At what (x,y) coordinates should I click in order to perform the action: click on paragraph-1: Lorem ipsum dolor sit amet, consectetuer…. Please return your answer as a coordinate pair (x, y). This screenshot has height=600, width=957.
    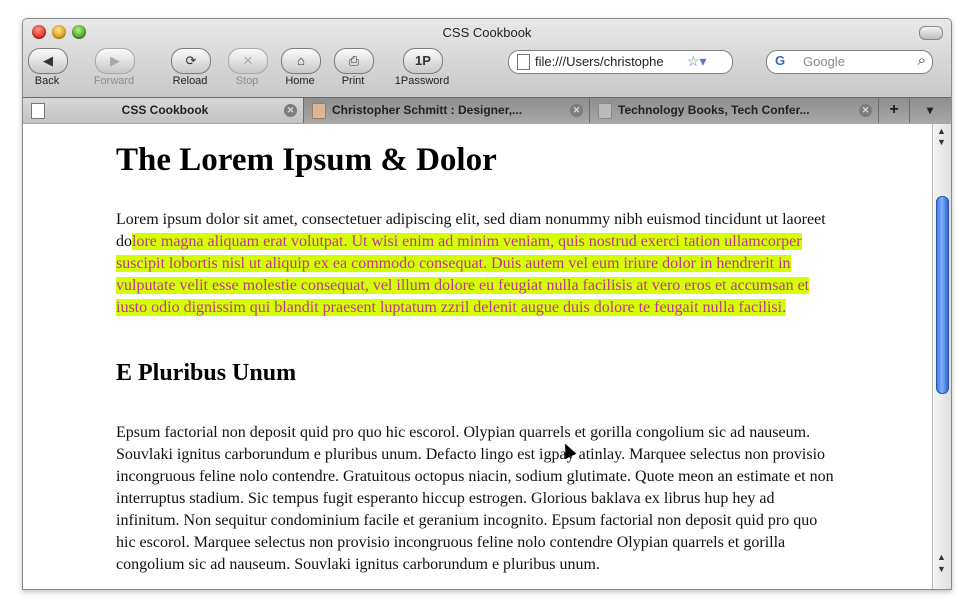
    Looking at the image, I should click on (476, 264).